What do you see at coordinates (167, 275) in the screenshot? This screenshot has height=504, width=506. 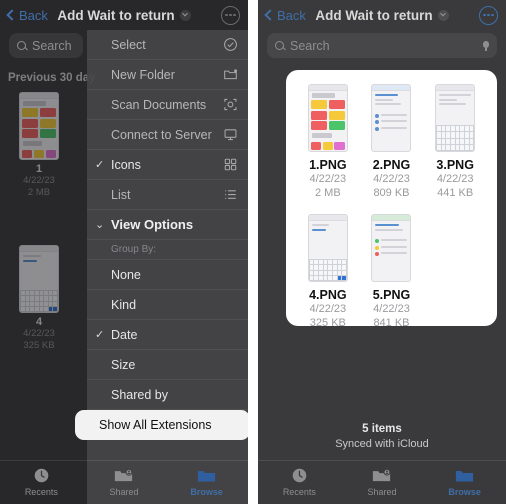 I see `menu-item-none: None` at bounding box center [167, 275].